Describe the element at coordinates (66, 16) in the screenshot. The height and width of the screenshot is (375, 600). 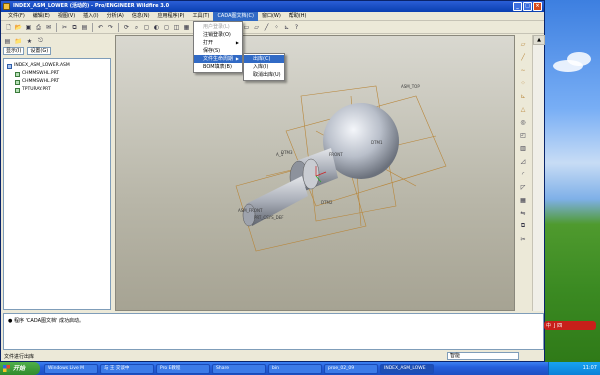
I see `menu-view: 视图(V)` at that location.